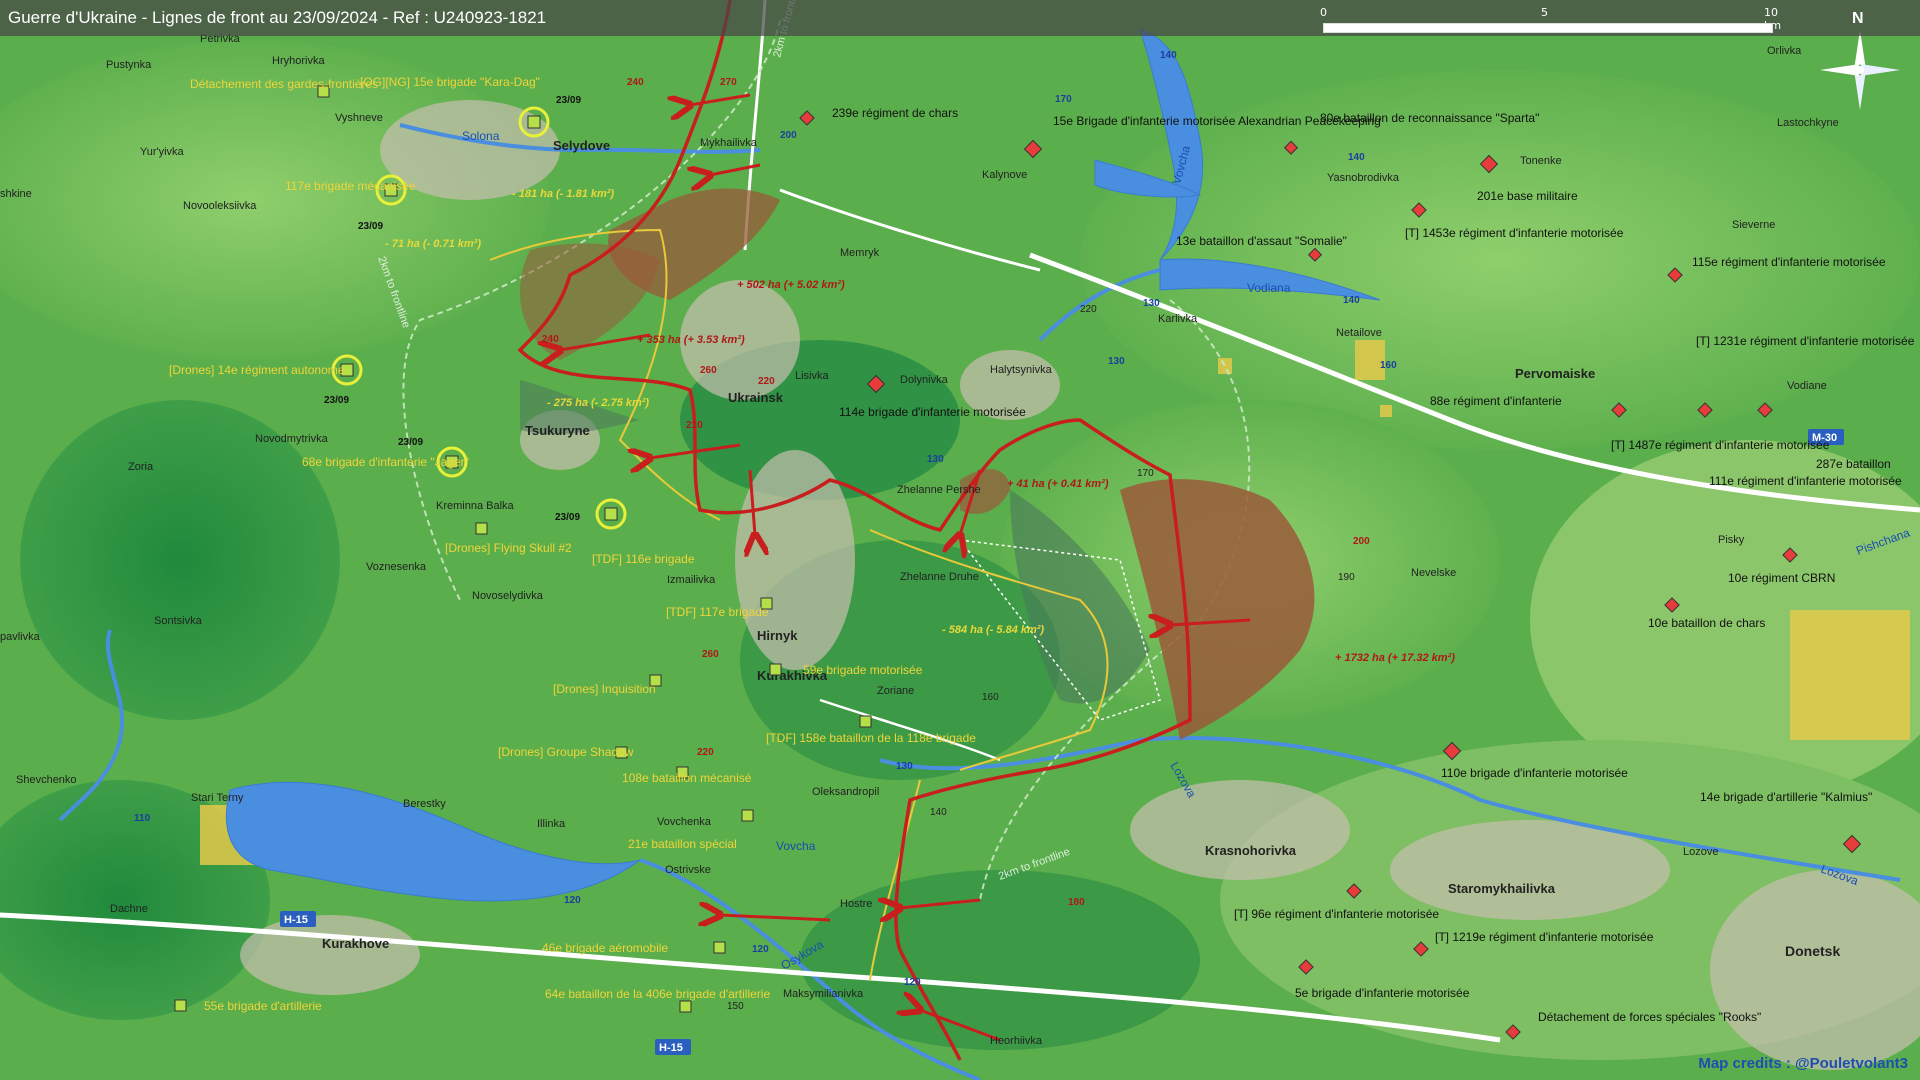  Describe the element at coordinates (263, 1006) in the screenshot. I see `ukr-unit-label: 55e brigade d'artillerie` at that location.